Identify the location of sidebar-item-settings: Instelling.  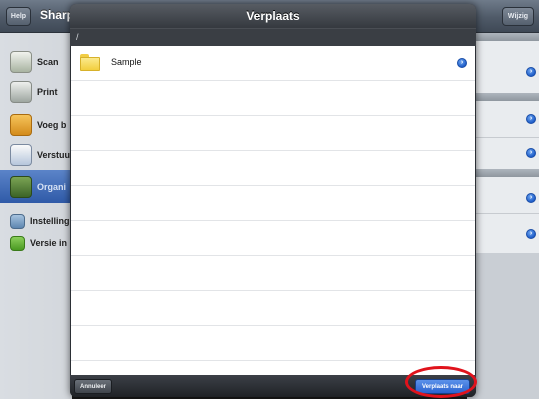
(36, 221).